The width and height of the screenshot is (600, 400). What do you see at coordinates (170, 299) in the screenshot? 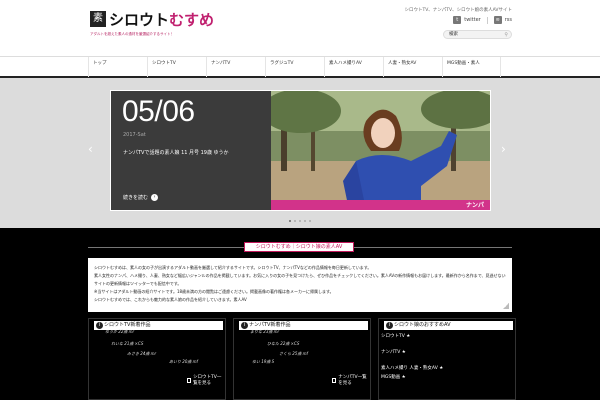
I see `intro-line: シロウトむすめでは、これからも魅力的な素人娘の作品を紹介していきます。素人AV` at bounding box center [170, 299].